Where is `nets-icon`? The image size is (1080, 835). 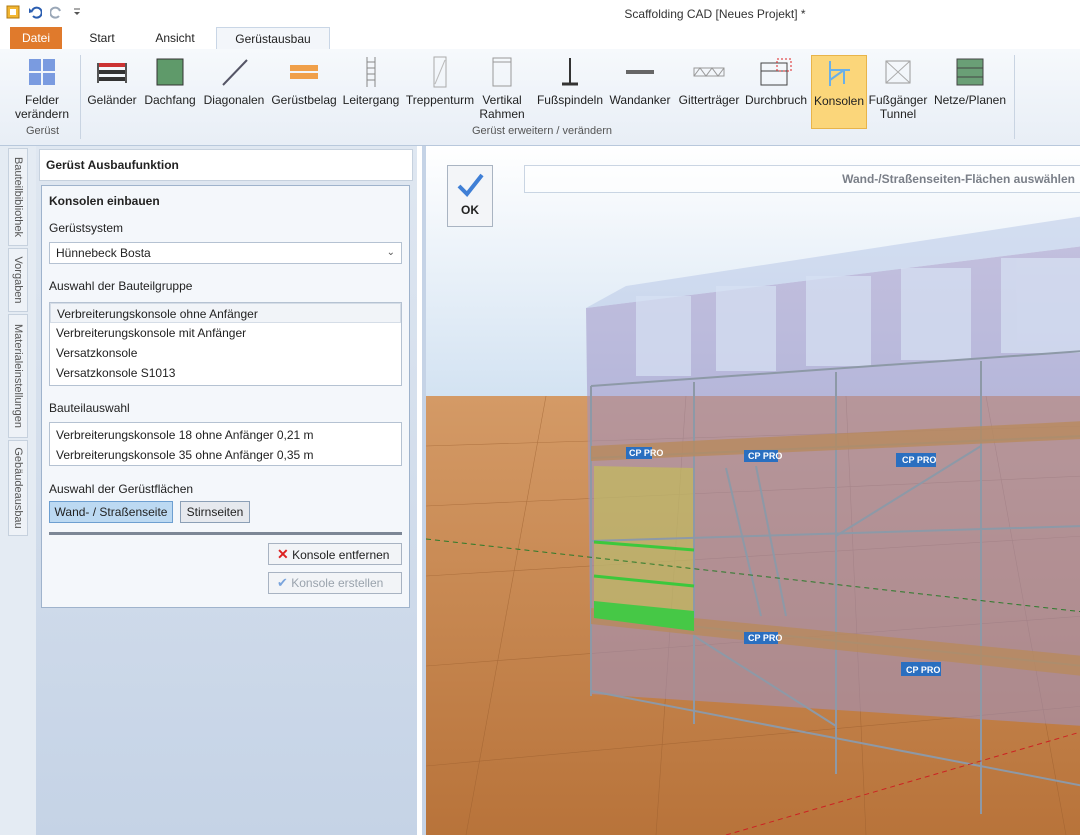 nets-icon is located at coordinates (970, 72).